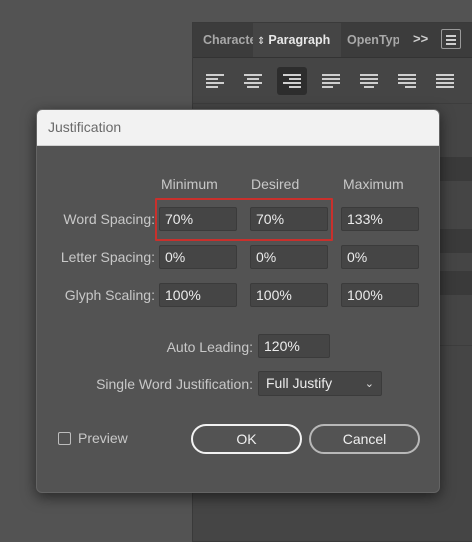 The width and height of the screenshot is (472, 542). What do you see at coordinates (446, 81) in the screenshot?
I see `justify-all-icon` at bounding box center [446, 81].